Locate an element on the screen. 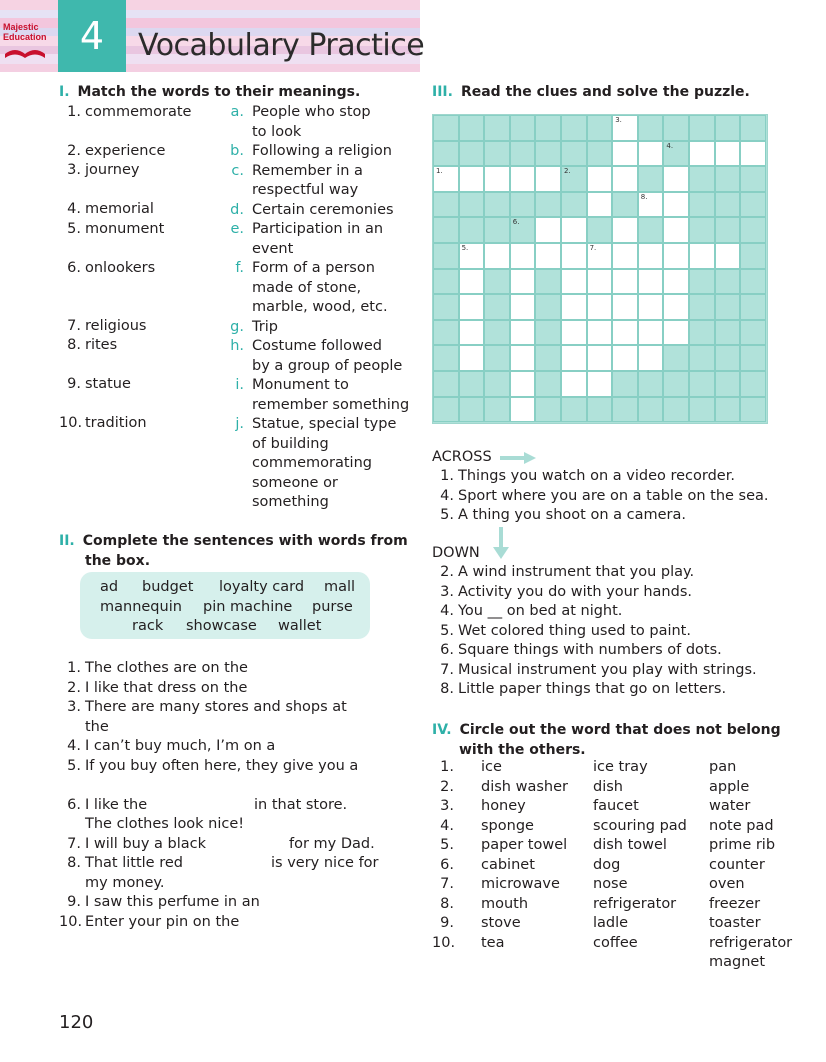 The width and height of the screenshot is (826, 1062). crossword-answer-cell: 3. is located at coordinates (625, 128).